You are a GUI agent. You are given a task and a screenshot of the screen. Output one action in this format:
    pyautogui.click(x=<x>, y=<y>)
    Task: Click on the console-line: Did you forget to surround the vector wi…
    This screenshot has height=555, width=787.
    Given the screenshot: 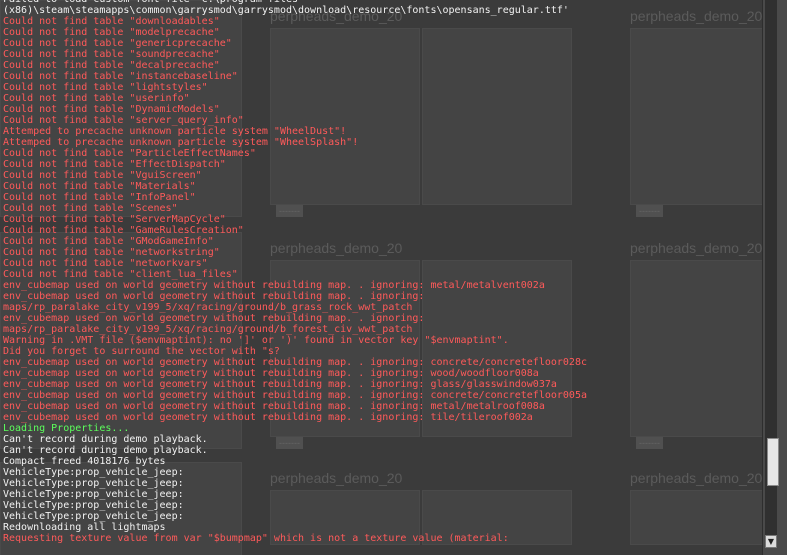 What is the action you would take?
    pyautogui.click(x=141, y=351)
    